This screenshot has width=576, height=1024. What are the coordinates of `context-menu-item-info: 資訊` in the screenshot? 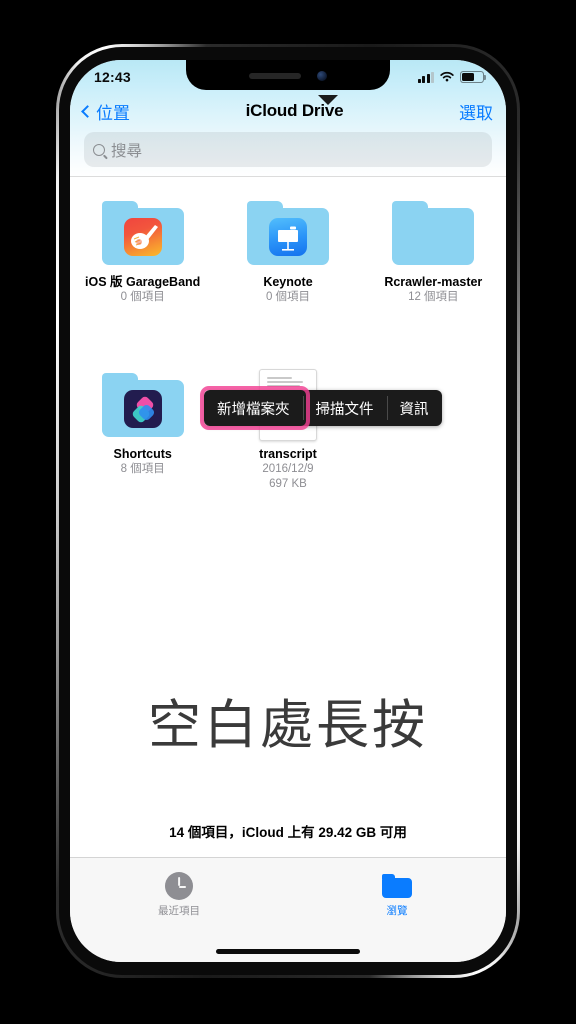 It's located at (414, 408).